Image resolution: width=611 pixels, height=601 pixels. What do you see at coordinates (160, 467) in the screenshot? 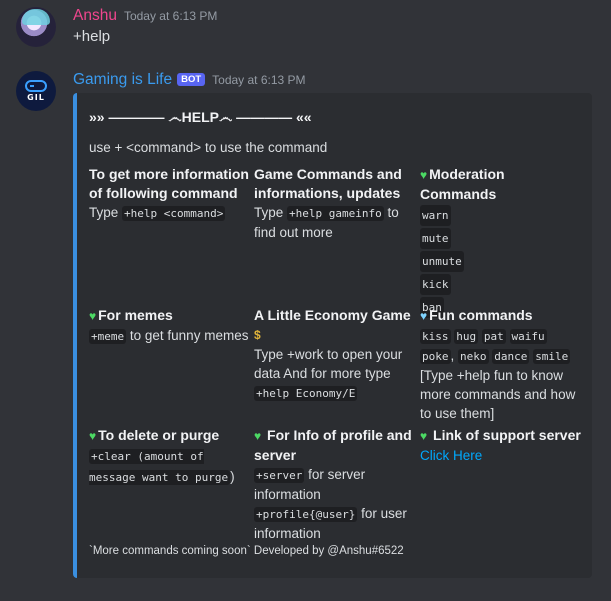
I see `command-code: +clear (amount of message want to purge` at bounding box center [160, 467].